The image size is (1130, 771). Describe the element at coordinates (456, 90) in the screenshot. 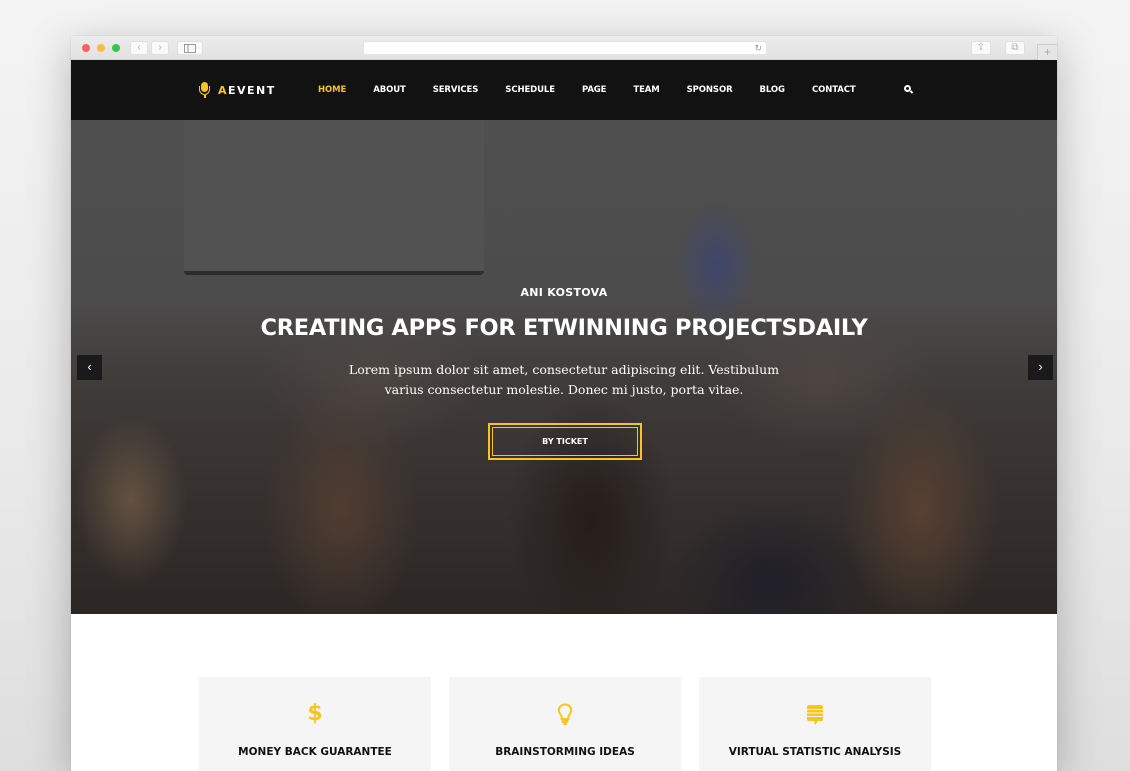

I see `nav-item-services: SERVICES` at that location.